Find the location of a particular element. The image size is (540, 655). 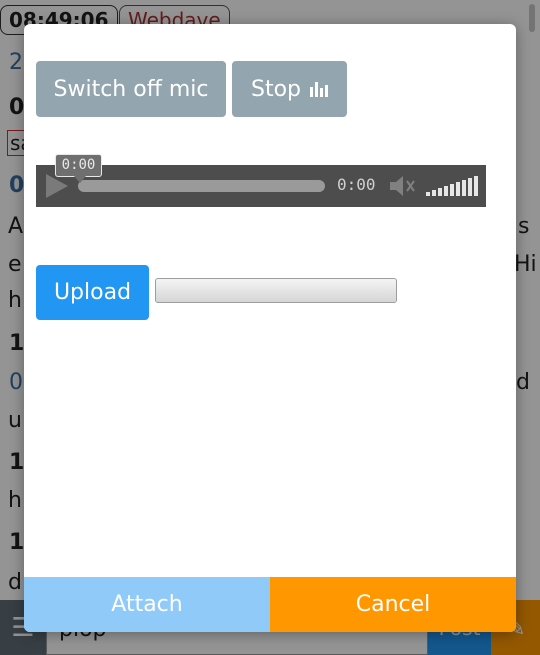

volume-slider is located at coordinates (452, 186).